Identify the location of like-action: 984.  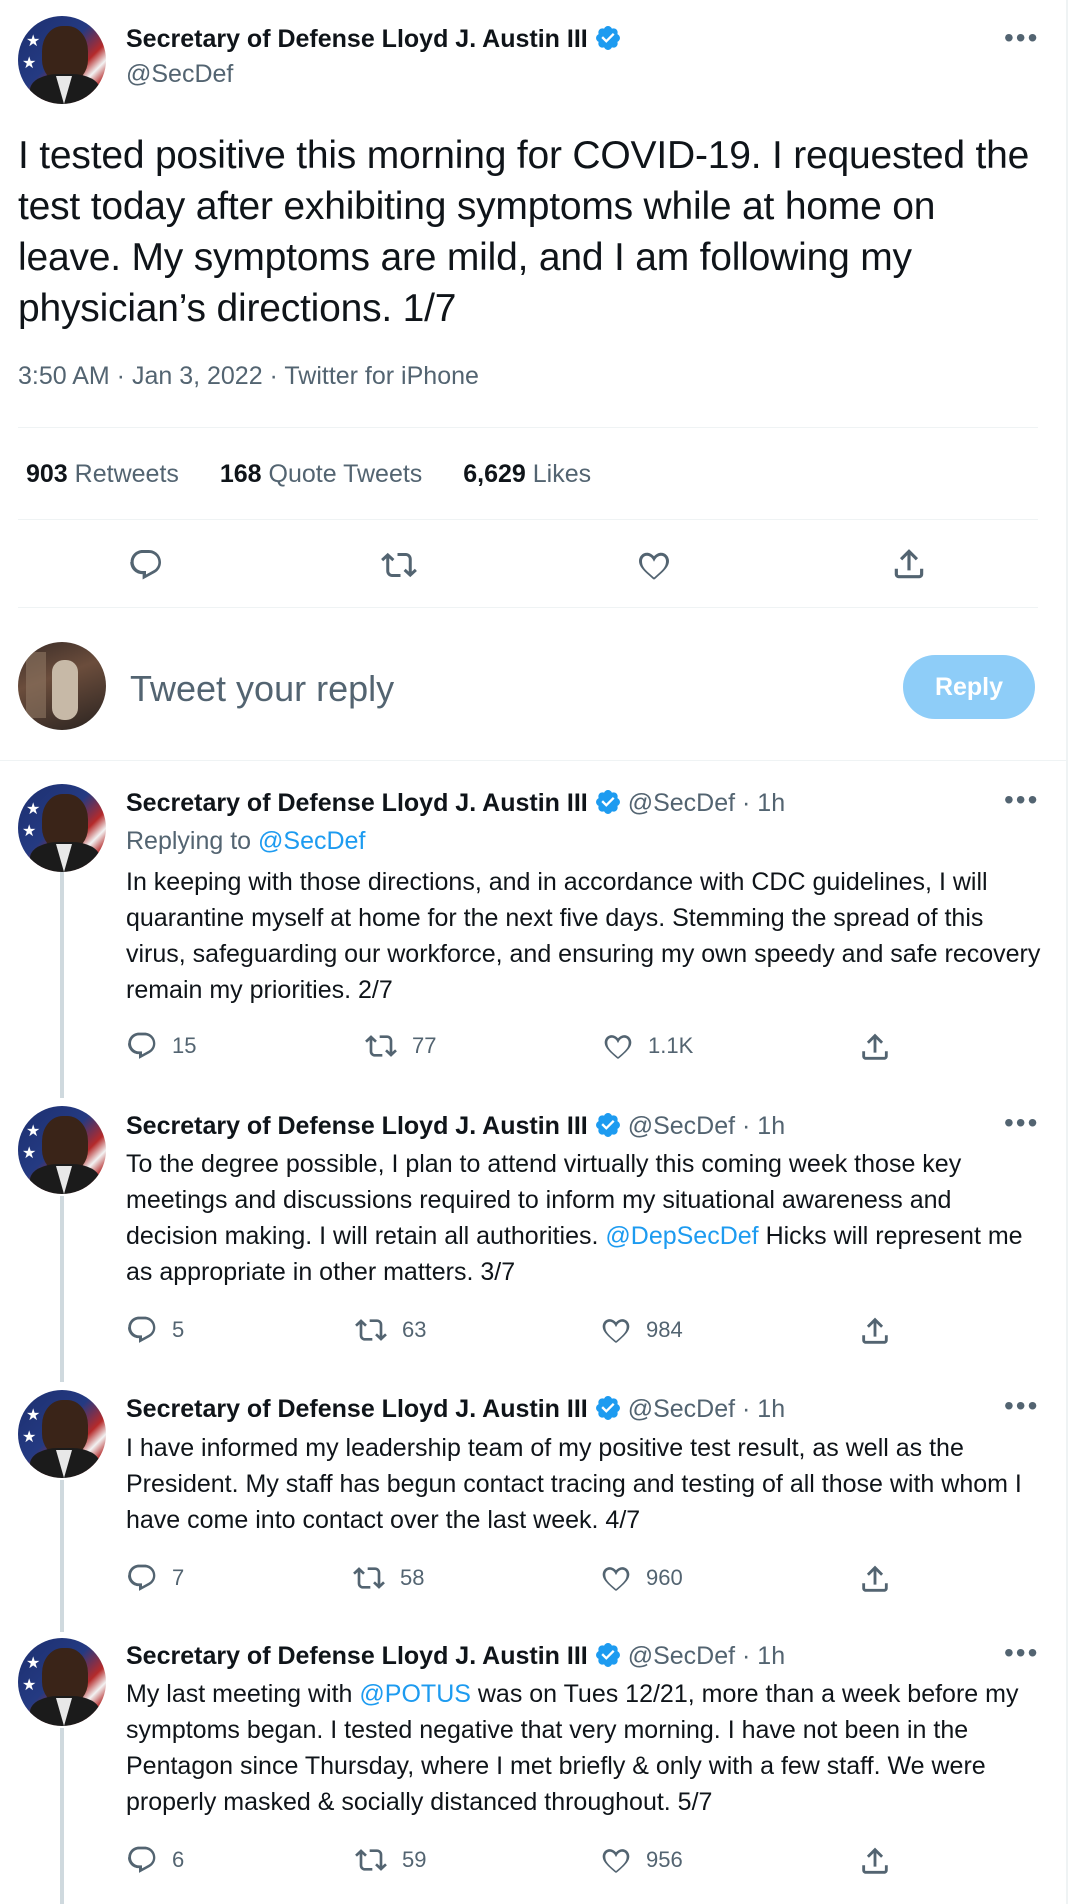
(641, 1330).